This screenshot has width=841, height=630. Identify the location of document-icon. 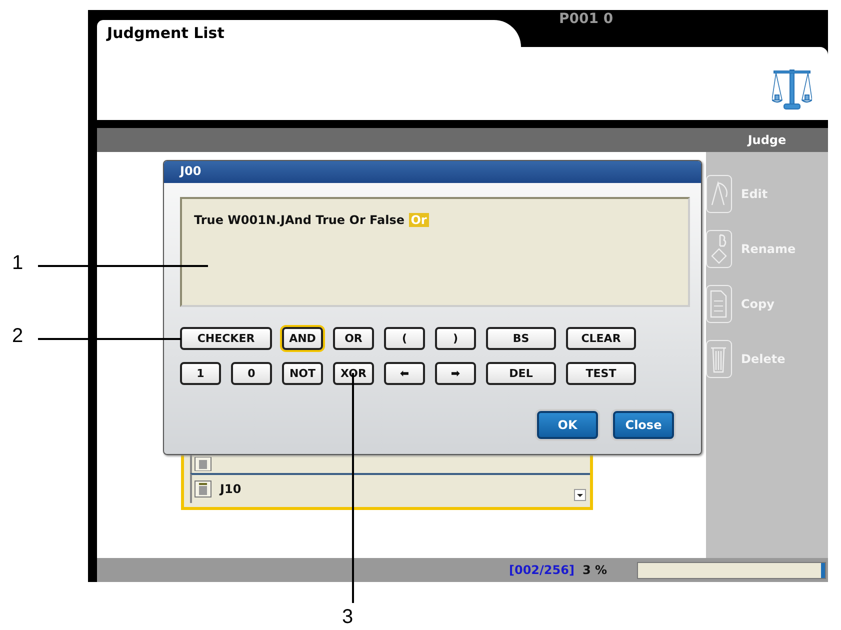
(719, 304).